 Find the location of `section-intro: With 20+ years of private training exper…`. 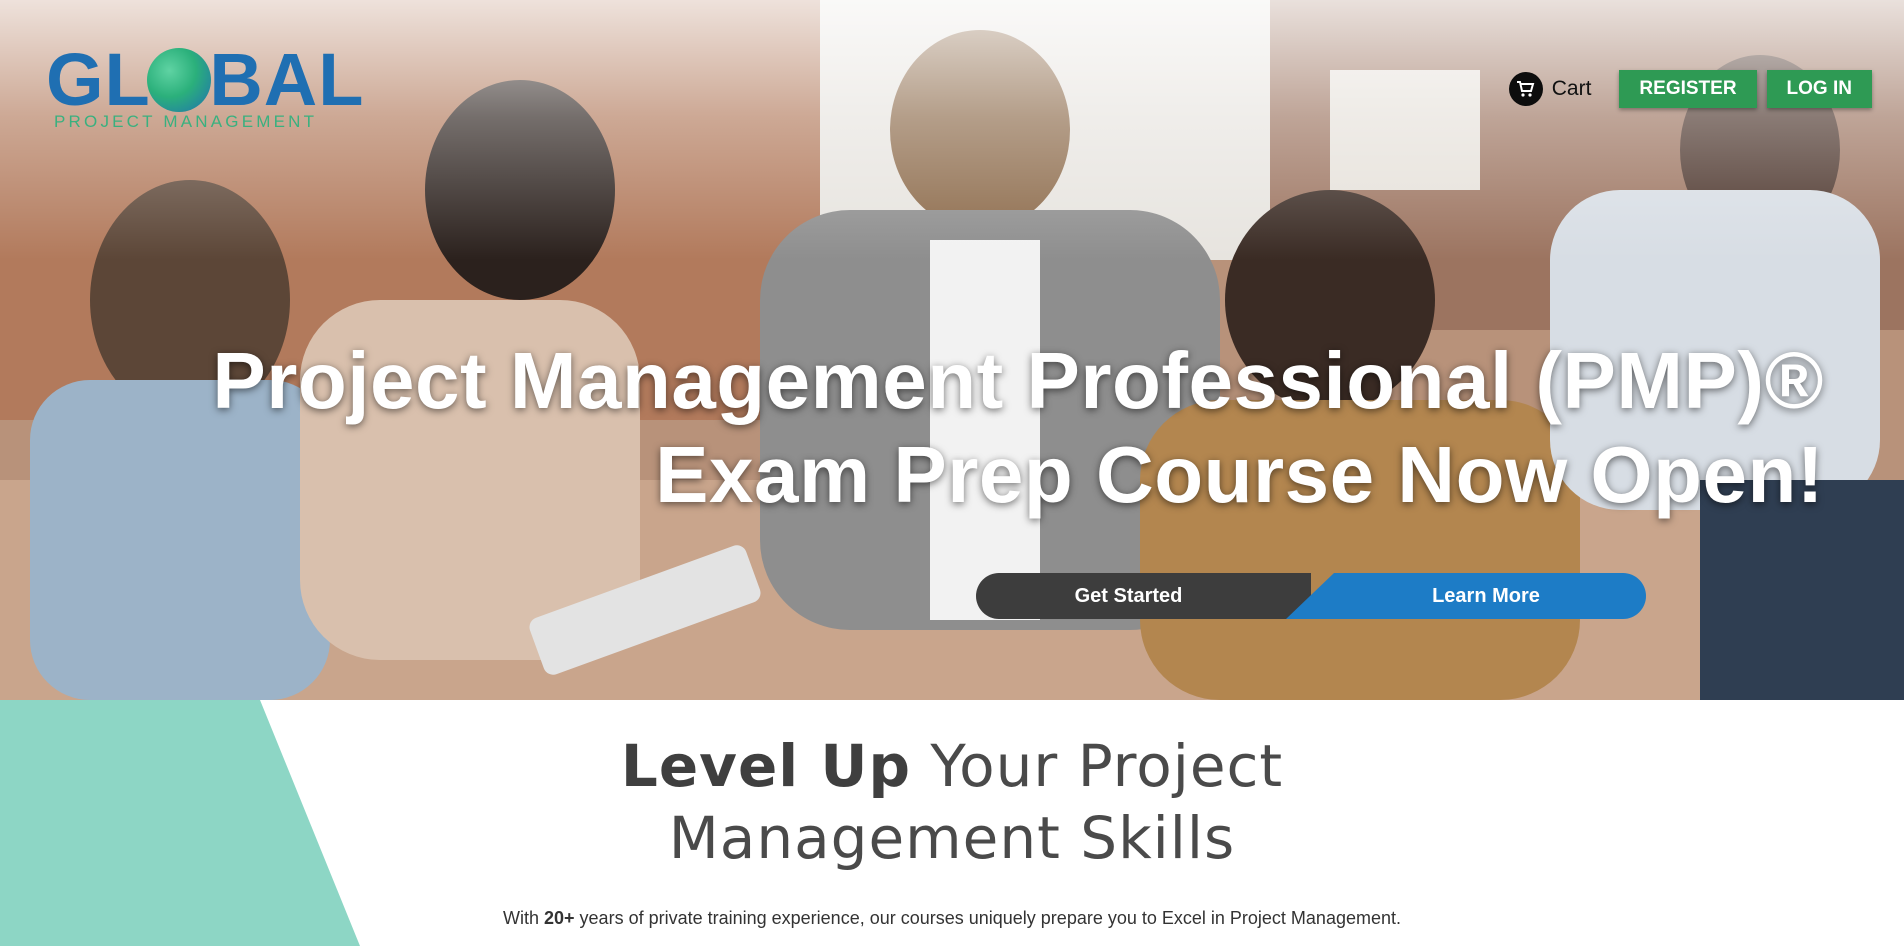

section-intro: With 20+ years of private training exper… is located at coordinates (952, 918).